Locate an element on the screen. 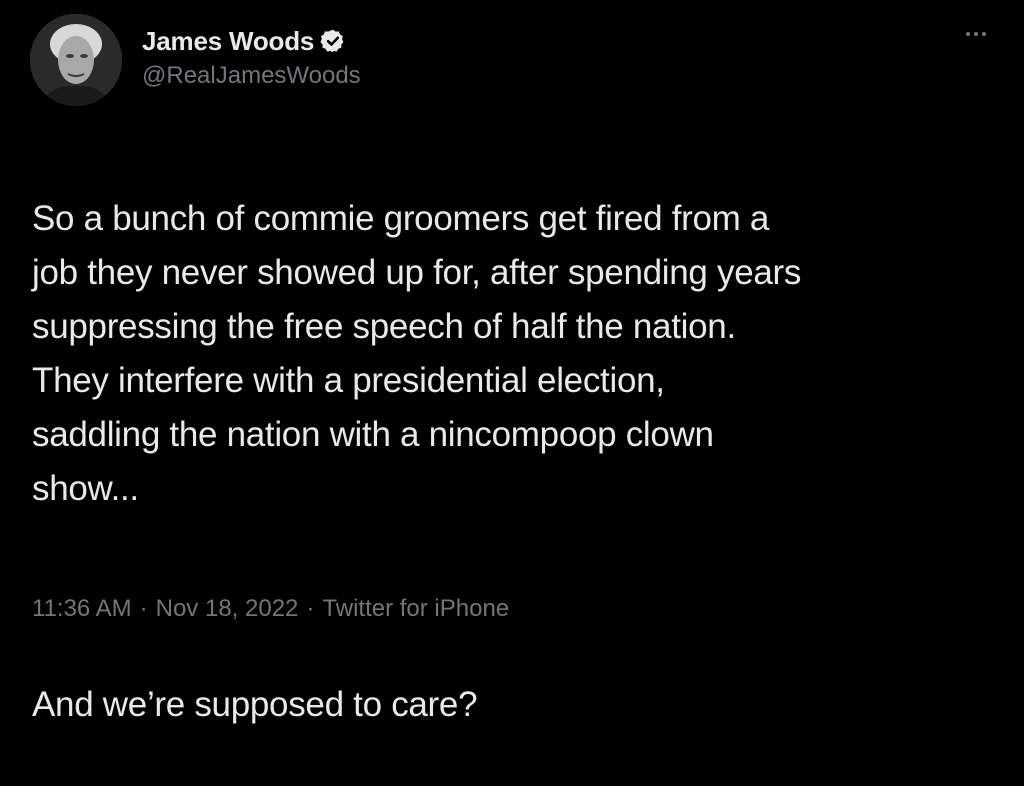 The image size is (1024, 786). profile-photo is located at coordinates (76, 60).